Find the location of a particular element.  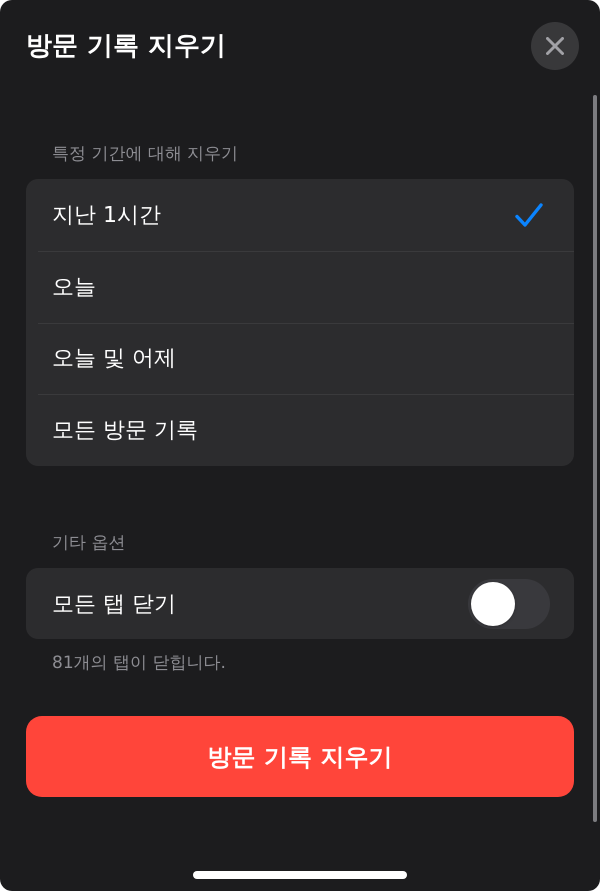

time-range-option: 오늘 is located at coordinates (300, 286).